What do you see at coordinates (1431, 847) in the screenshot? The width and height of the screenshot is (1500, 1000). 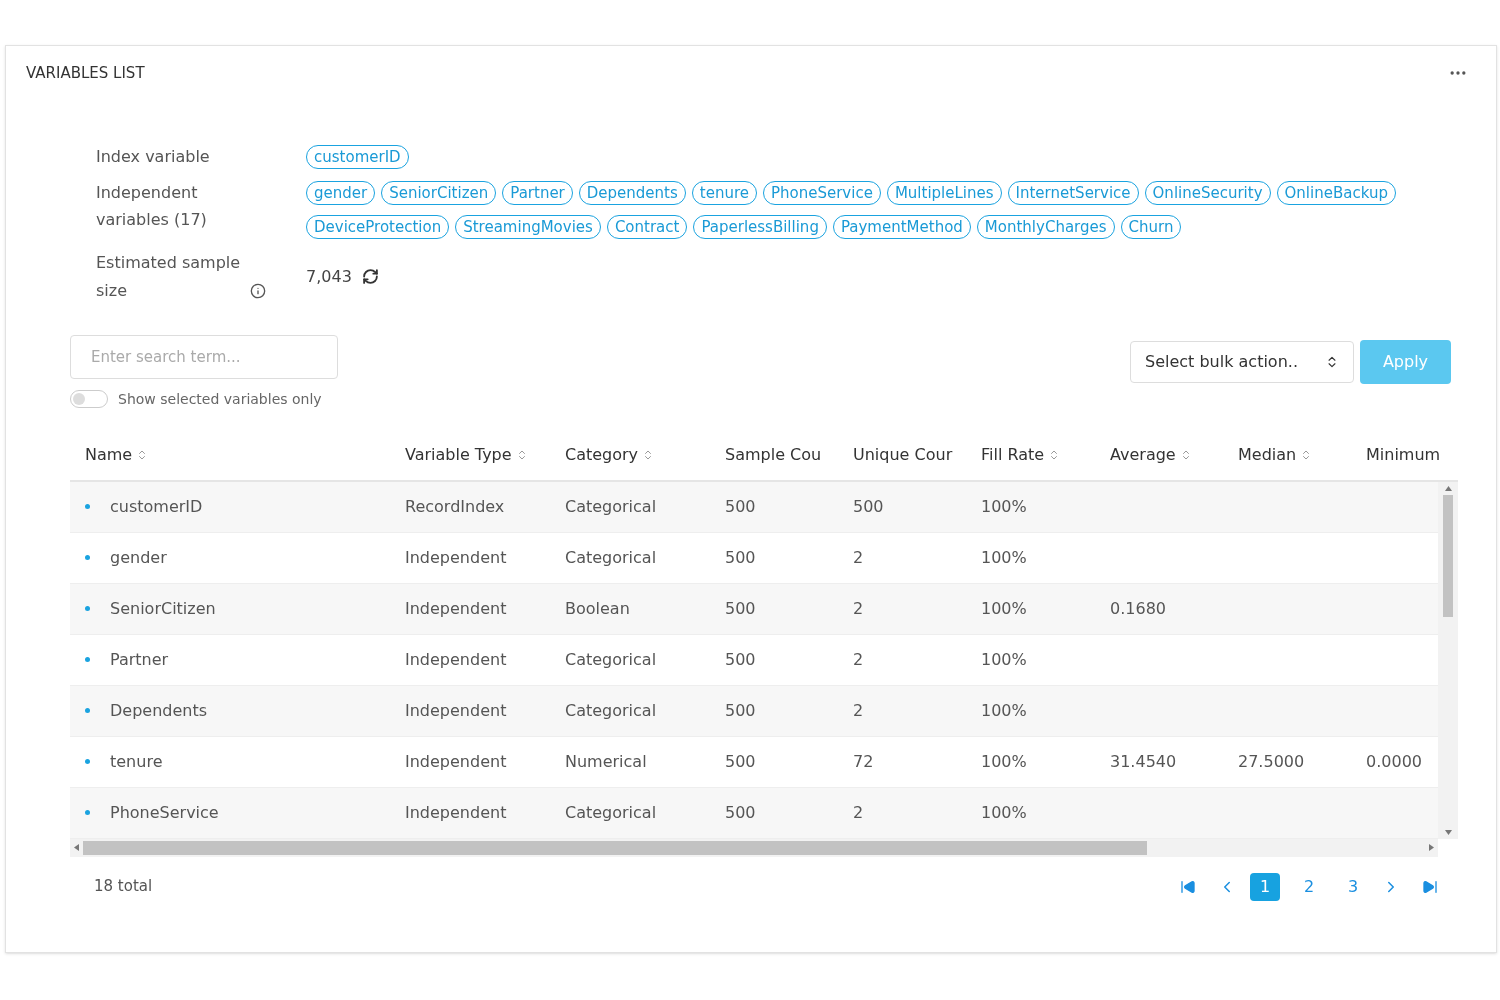 I see `scroll-right-icon` at bounding box center [1431, 847].